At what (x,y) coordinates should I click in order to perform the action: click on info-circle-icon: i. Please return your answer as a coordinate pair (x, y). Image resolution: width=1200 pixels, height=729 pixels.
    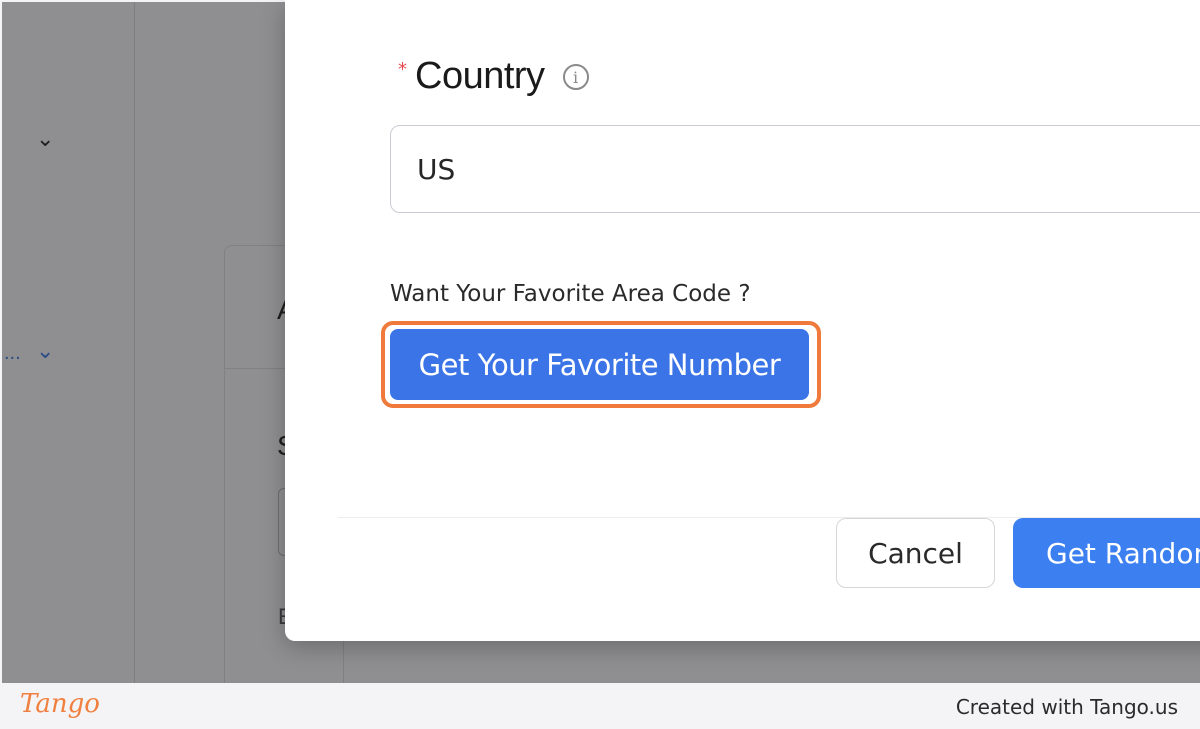
    Looking at the image, I should click on (575, 77).